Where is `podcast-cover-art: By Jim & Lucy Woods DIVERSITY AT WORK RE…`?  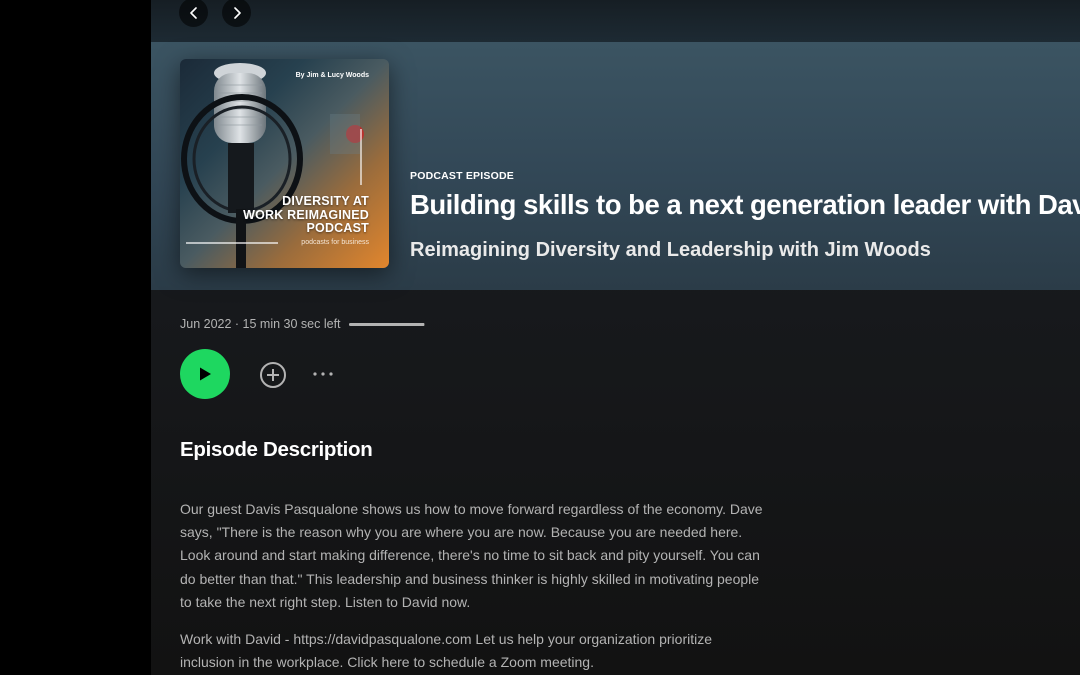
podcast-cover-art: By Jim & Lucy Woods DIVERSITY AT WORK RE… is located at coordinates (284, 163).